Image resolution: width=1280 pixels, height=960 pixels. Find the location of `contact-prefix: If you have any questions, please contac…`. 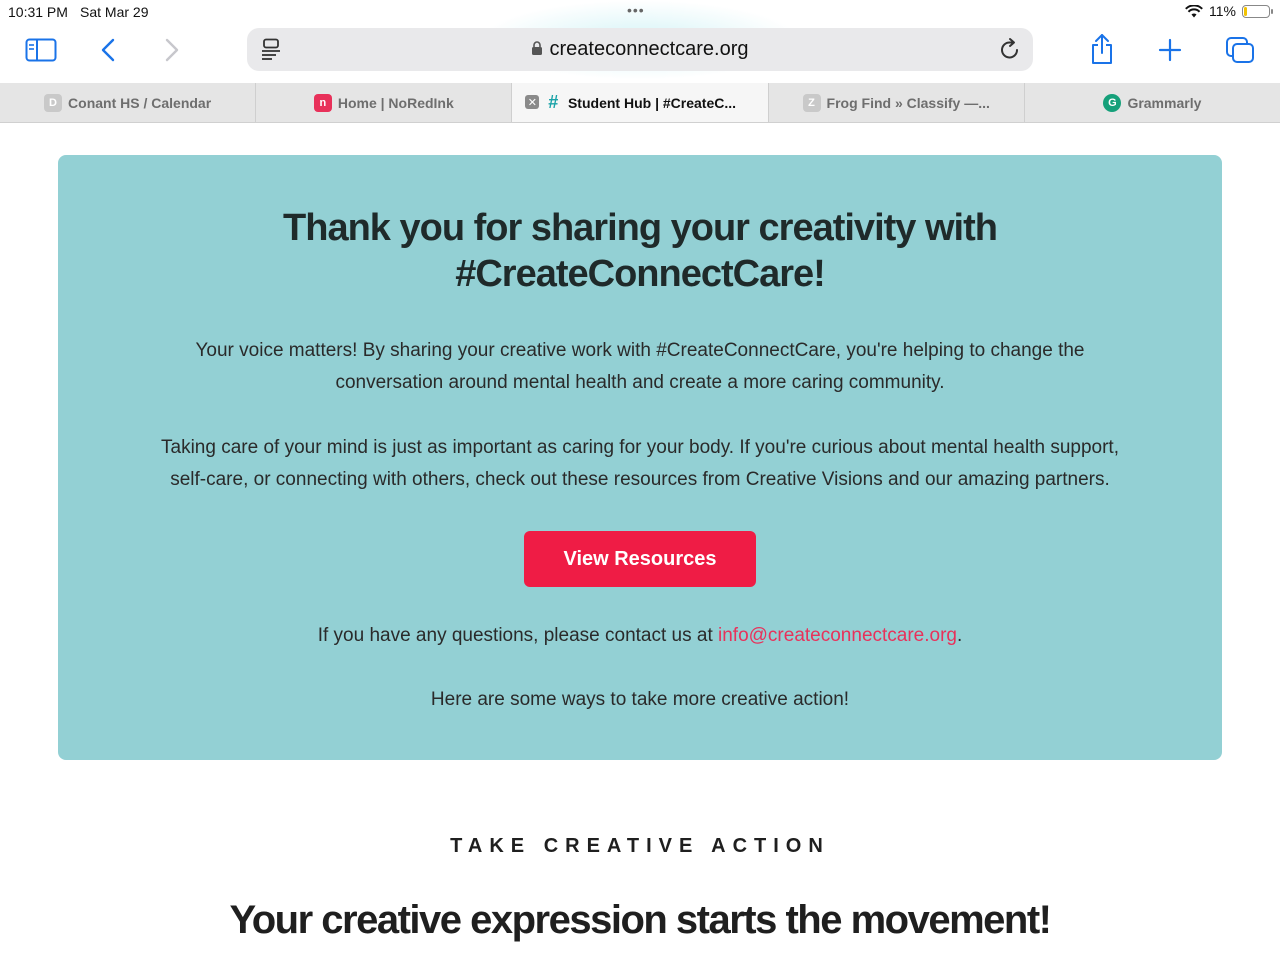

contact-prefix: If you have any questions, please contac… is located at coordinates (518, 635).